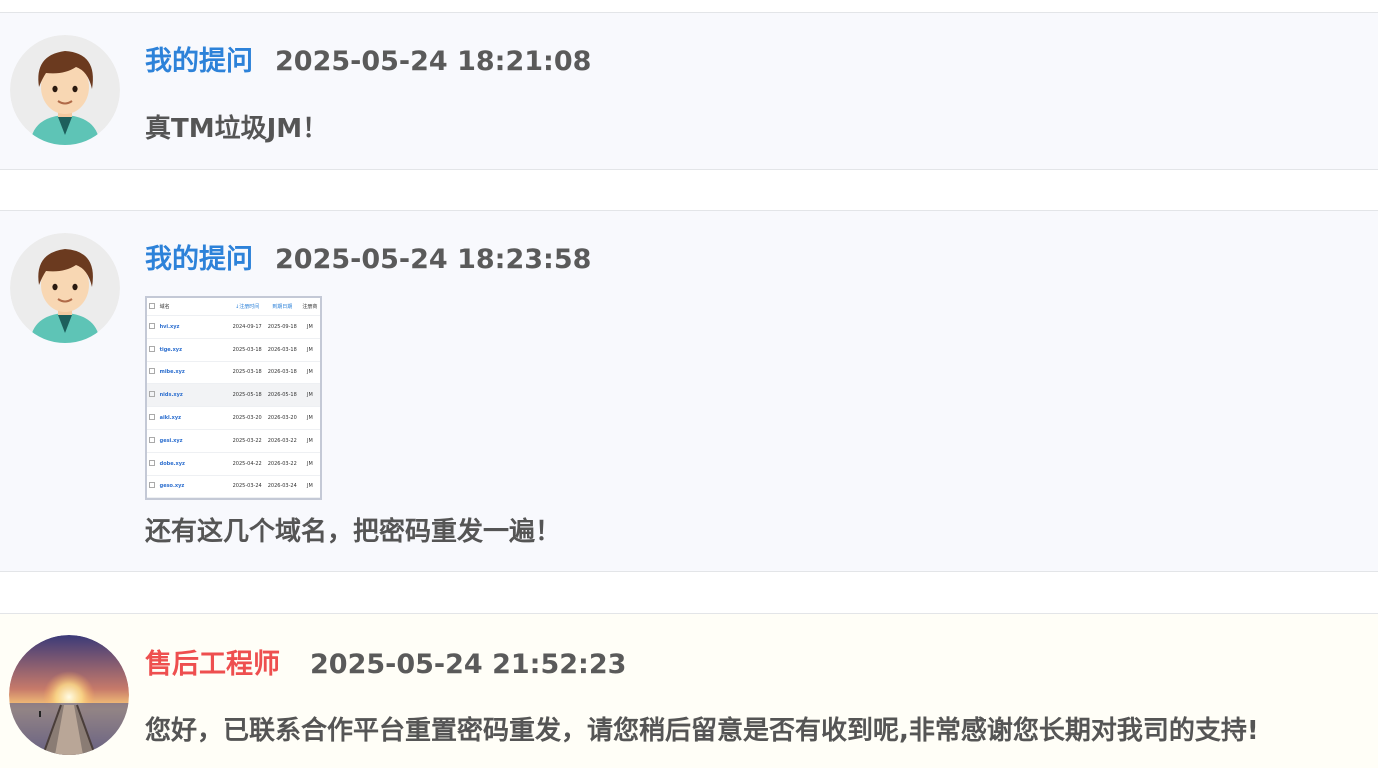  Describe the element at coordinates (247, 464) in the screenshot. I see `registered-cell: 2025-04-22` at that location.